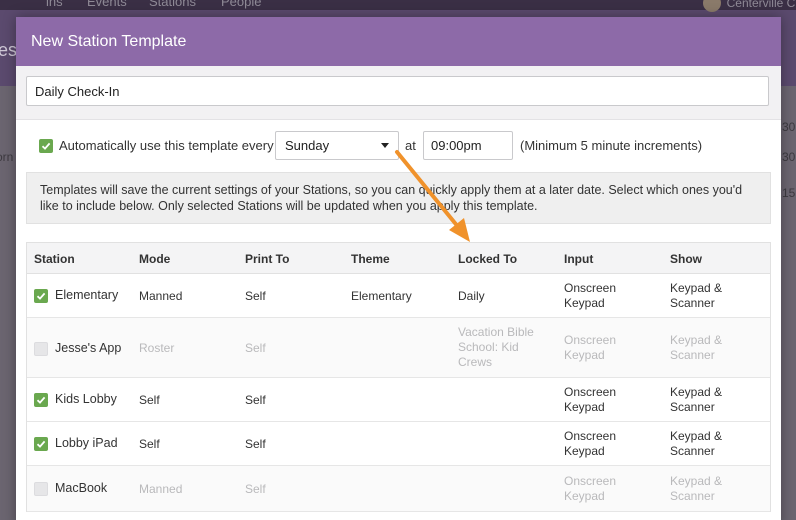 Image resolution: width=796 pixels, height=520 pixels. I want to click on station-name: MacBook, so click(81, 488).